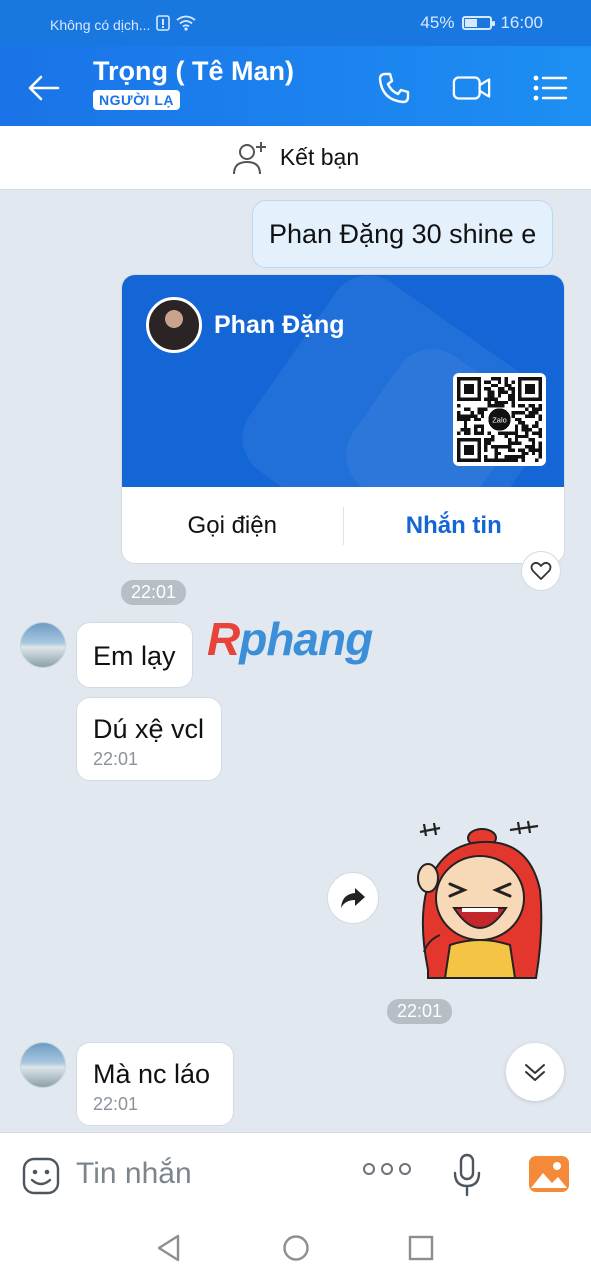  I want to click on nav-back-icon, so click(169, 1248).